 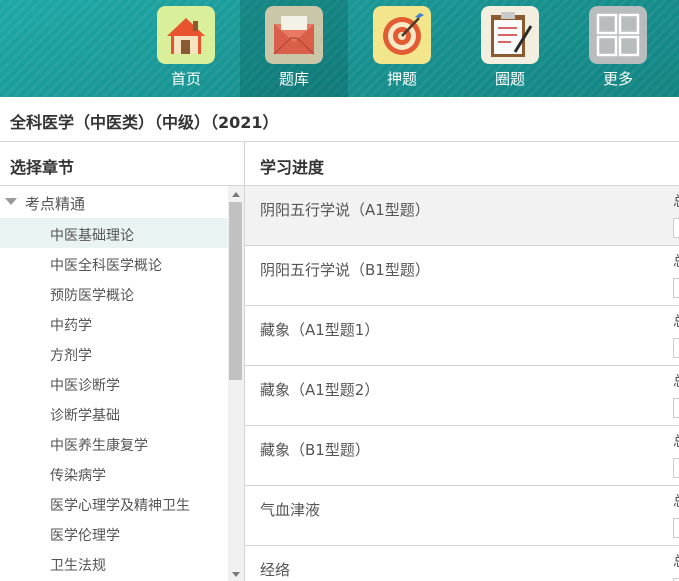 What do you see at coordinates (462, 563) in the screenshot?
I see `topic-row: 经络 总` at bounding box center [462, 563].